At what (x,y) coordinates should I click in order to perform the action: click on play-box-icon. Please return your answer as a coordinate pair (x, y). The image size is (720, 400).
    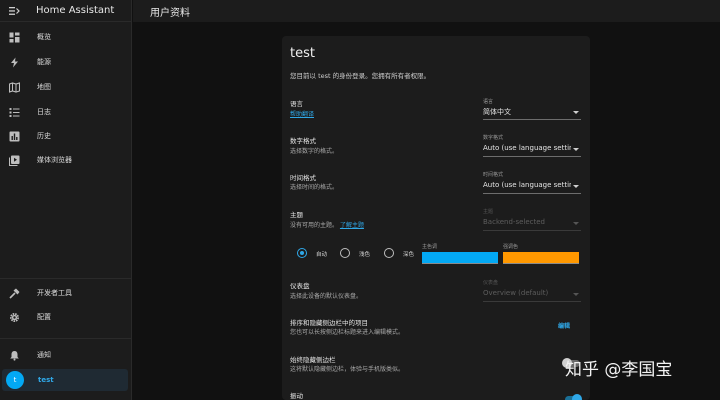
    Looking at the image, I should click on (14, 160).